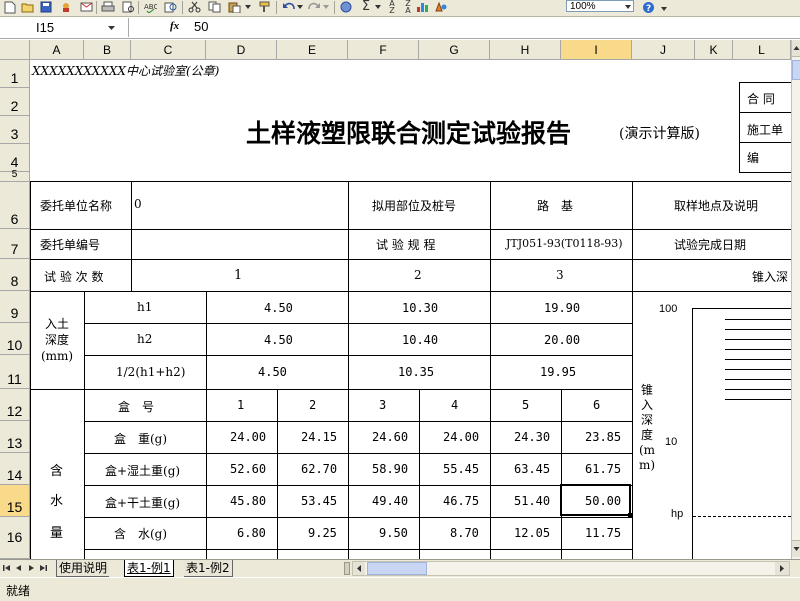 Image resolution: width=800 pixels, height=601 pixels. Describe the element at coordinates (422, 7) in the screenshot. I see `chart-wizard-icon` at that location.